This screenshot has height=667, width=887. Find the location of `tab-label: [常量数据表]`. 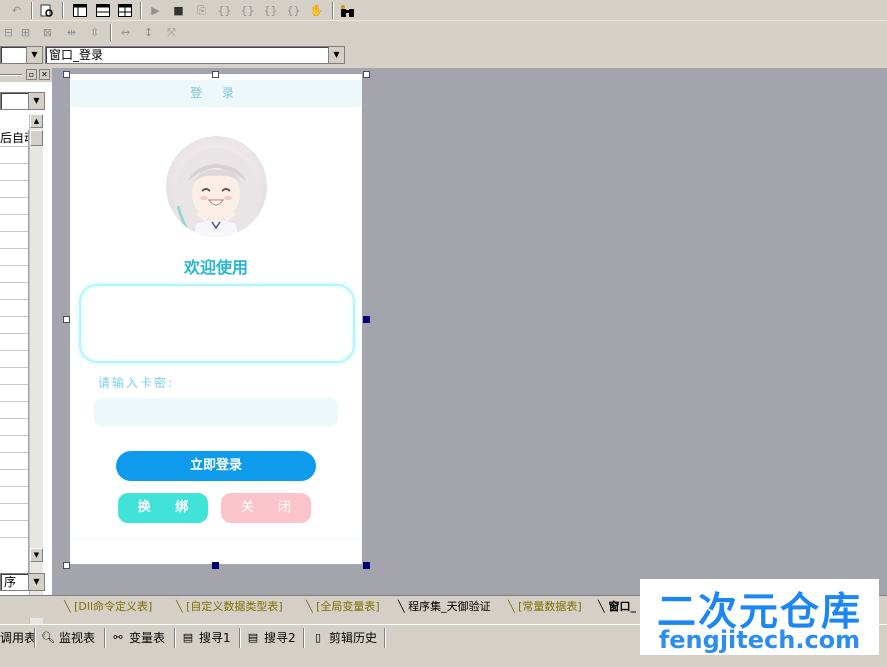

tab-label: [常量数据表] is located at coordinates (550, 606).